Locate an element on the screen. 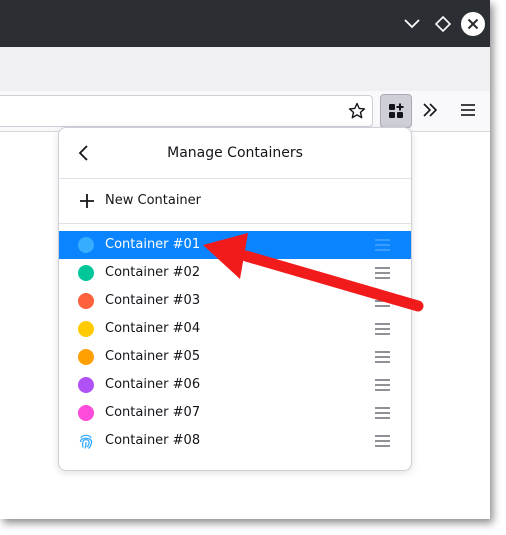 Image resolution: width=506 pixels, height=535 pixels. container-label: Container #01 is located at coordinates (153, 244).